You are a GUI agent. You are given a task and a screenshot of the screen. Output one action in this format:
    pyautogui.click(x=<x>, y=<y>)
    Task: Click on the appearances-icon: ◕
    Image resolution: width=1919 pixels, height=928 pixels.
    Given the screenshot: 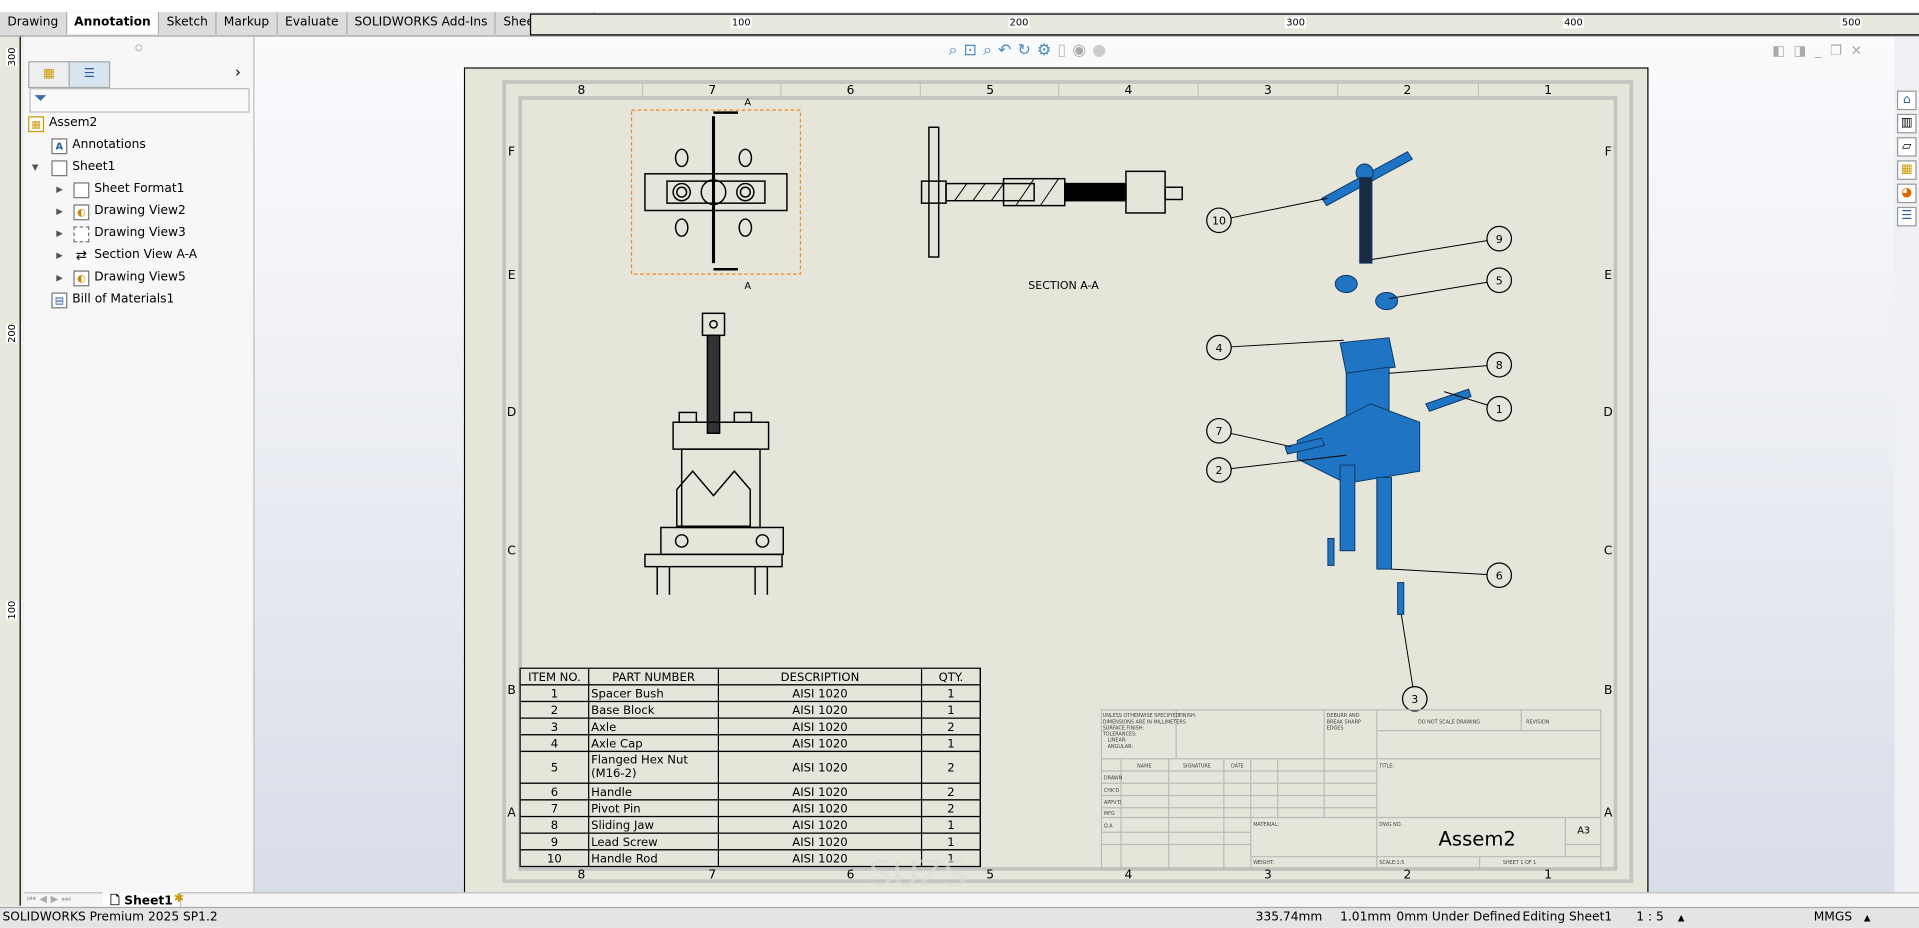 What is the action you would take?
    pyautogui.click(x=1906, y=193)
    